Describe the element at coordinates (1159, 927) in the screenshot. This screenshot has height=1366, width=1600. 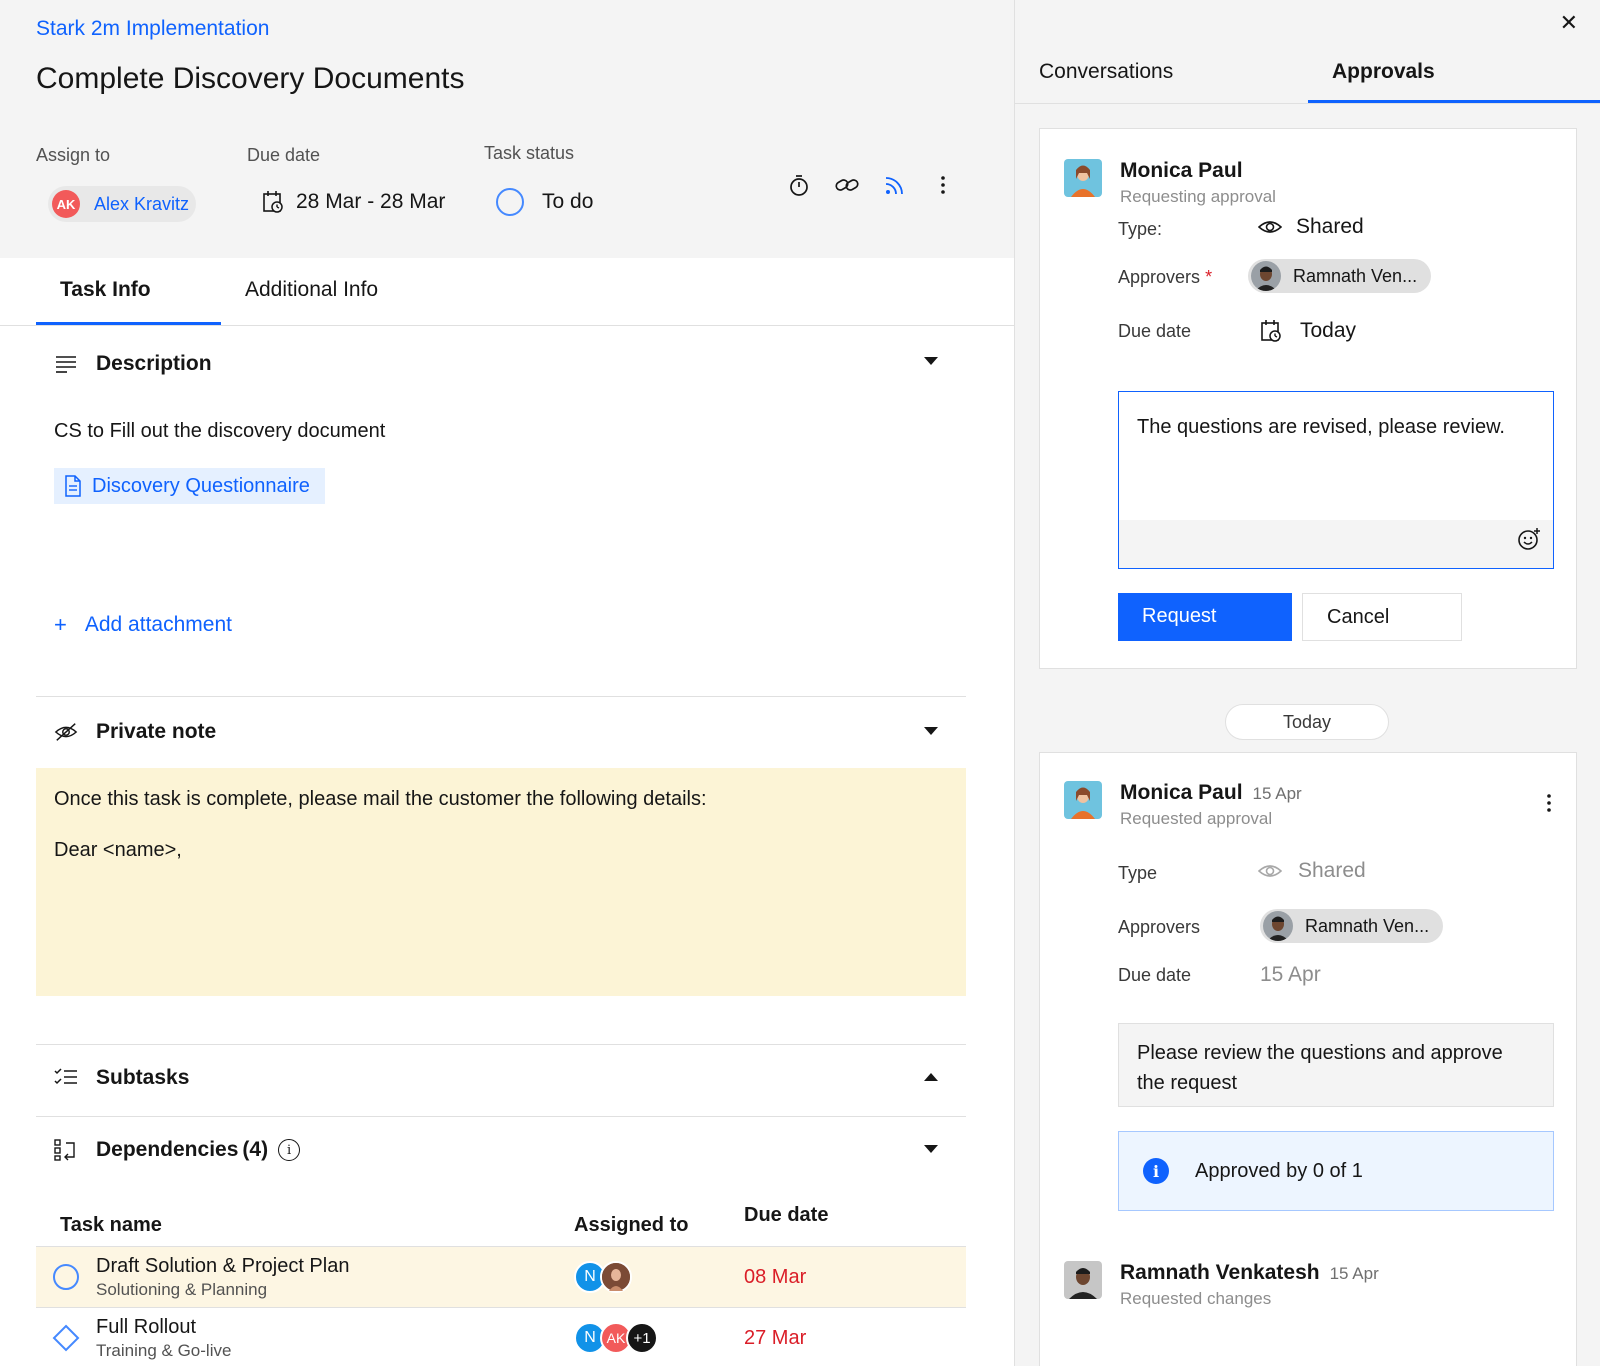
I see `approvers-label: Approvers` at that location.